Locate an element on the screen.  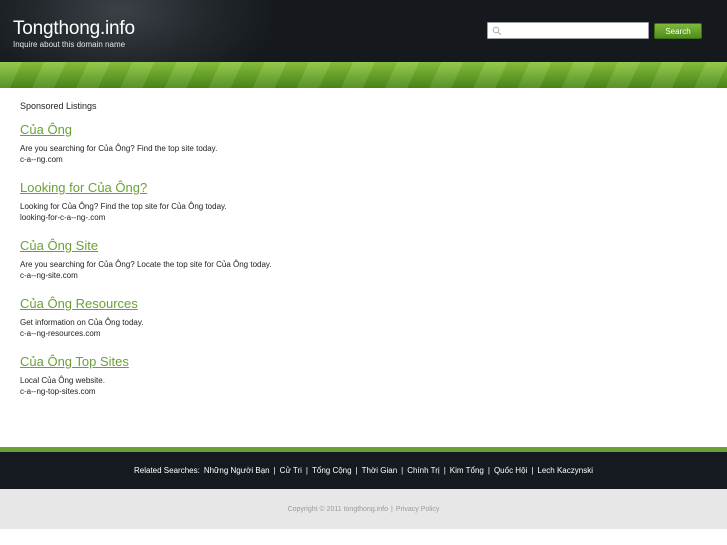
search-icon is located at coordinates (497, 30).